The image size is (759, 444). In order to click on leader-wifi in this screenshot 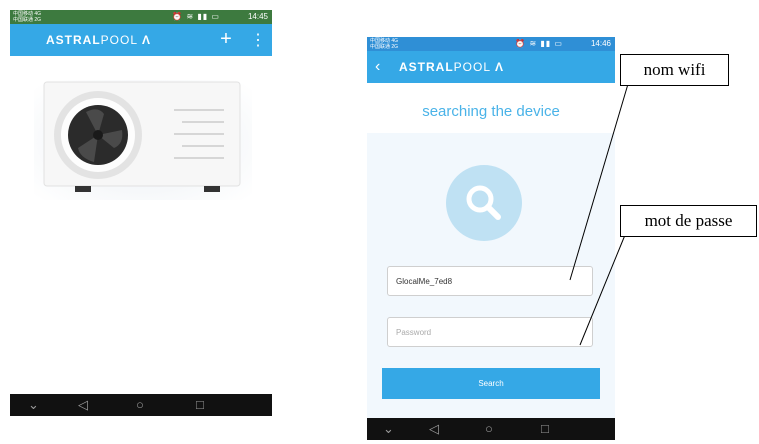, I will do `click(599, 182)`.